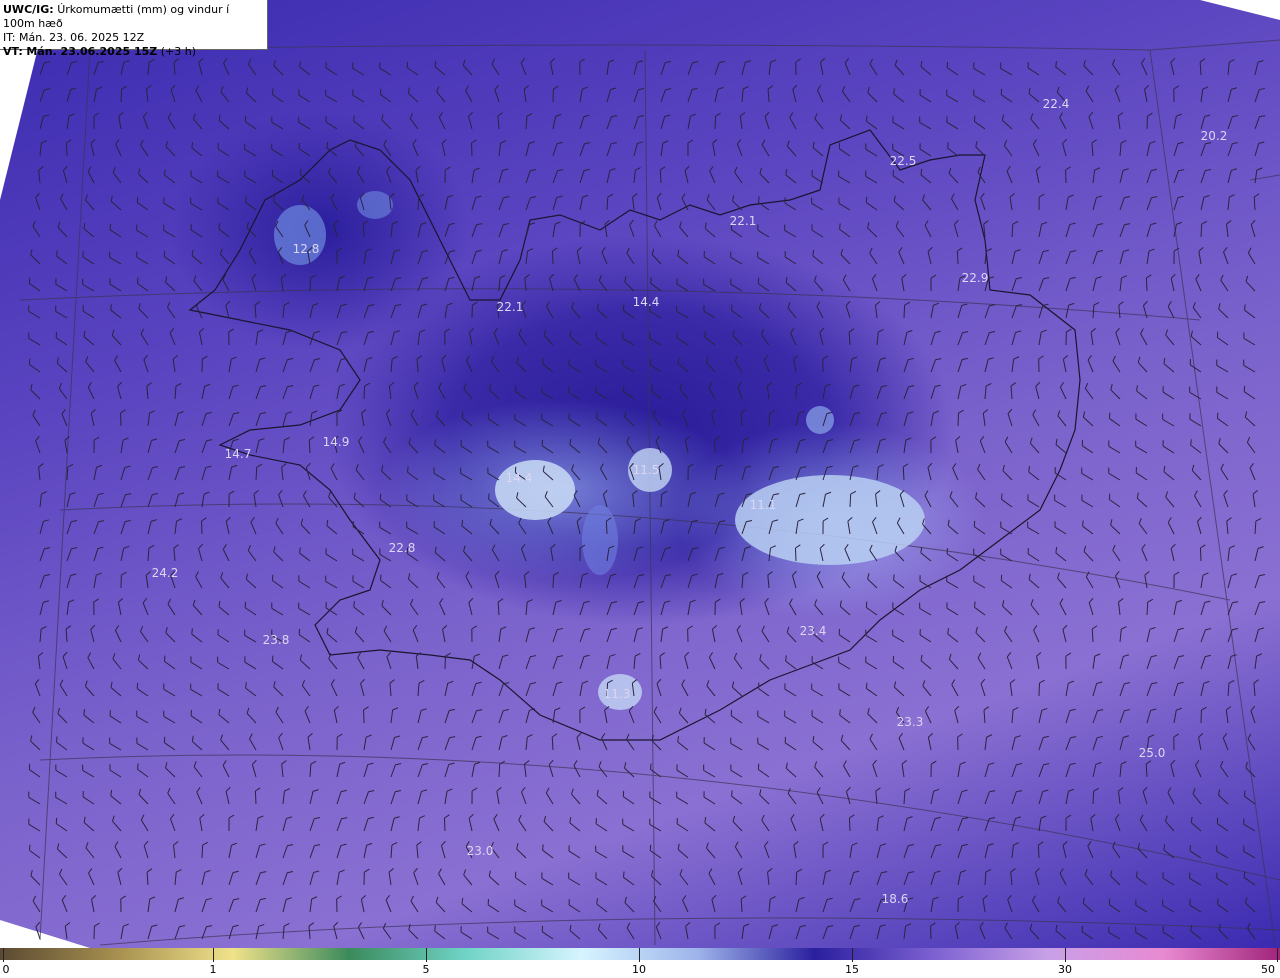 This screenshot has height=978, width=1280. What do you see at coordinates (813, 631) in the screenshot?
I see `map-value-17: 23.4` at bounding box center [813, 631].